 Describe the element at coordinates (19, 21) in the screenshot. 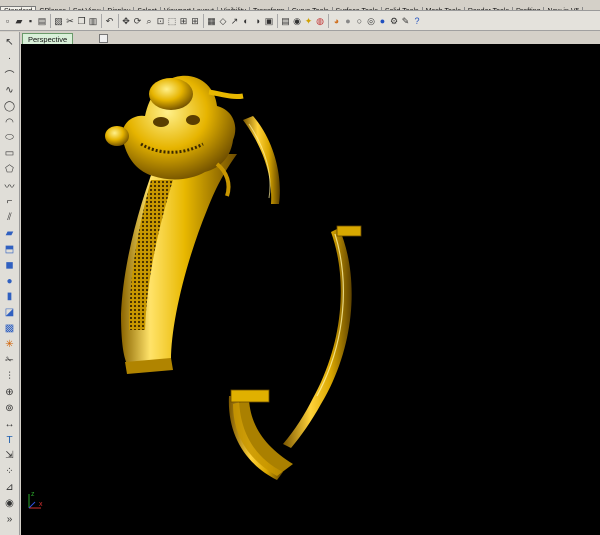

I see `open-icon: ▰` at that location.